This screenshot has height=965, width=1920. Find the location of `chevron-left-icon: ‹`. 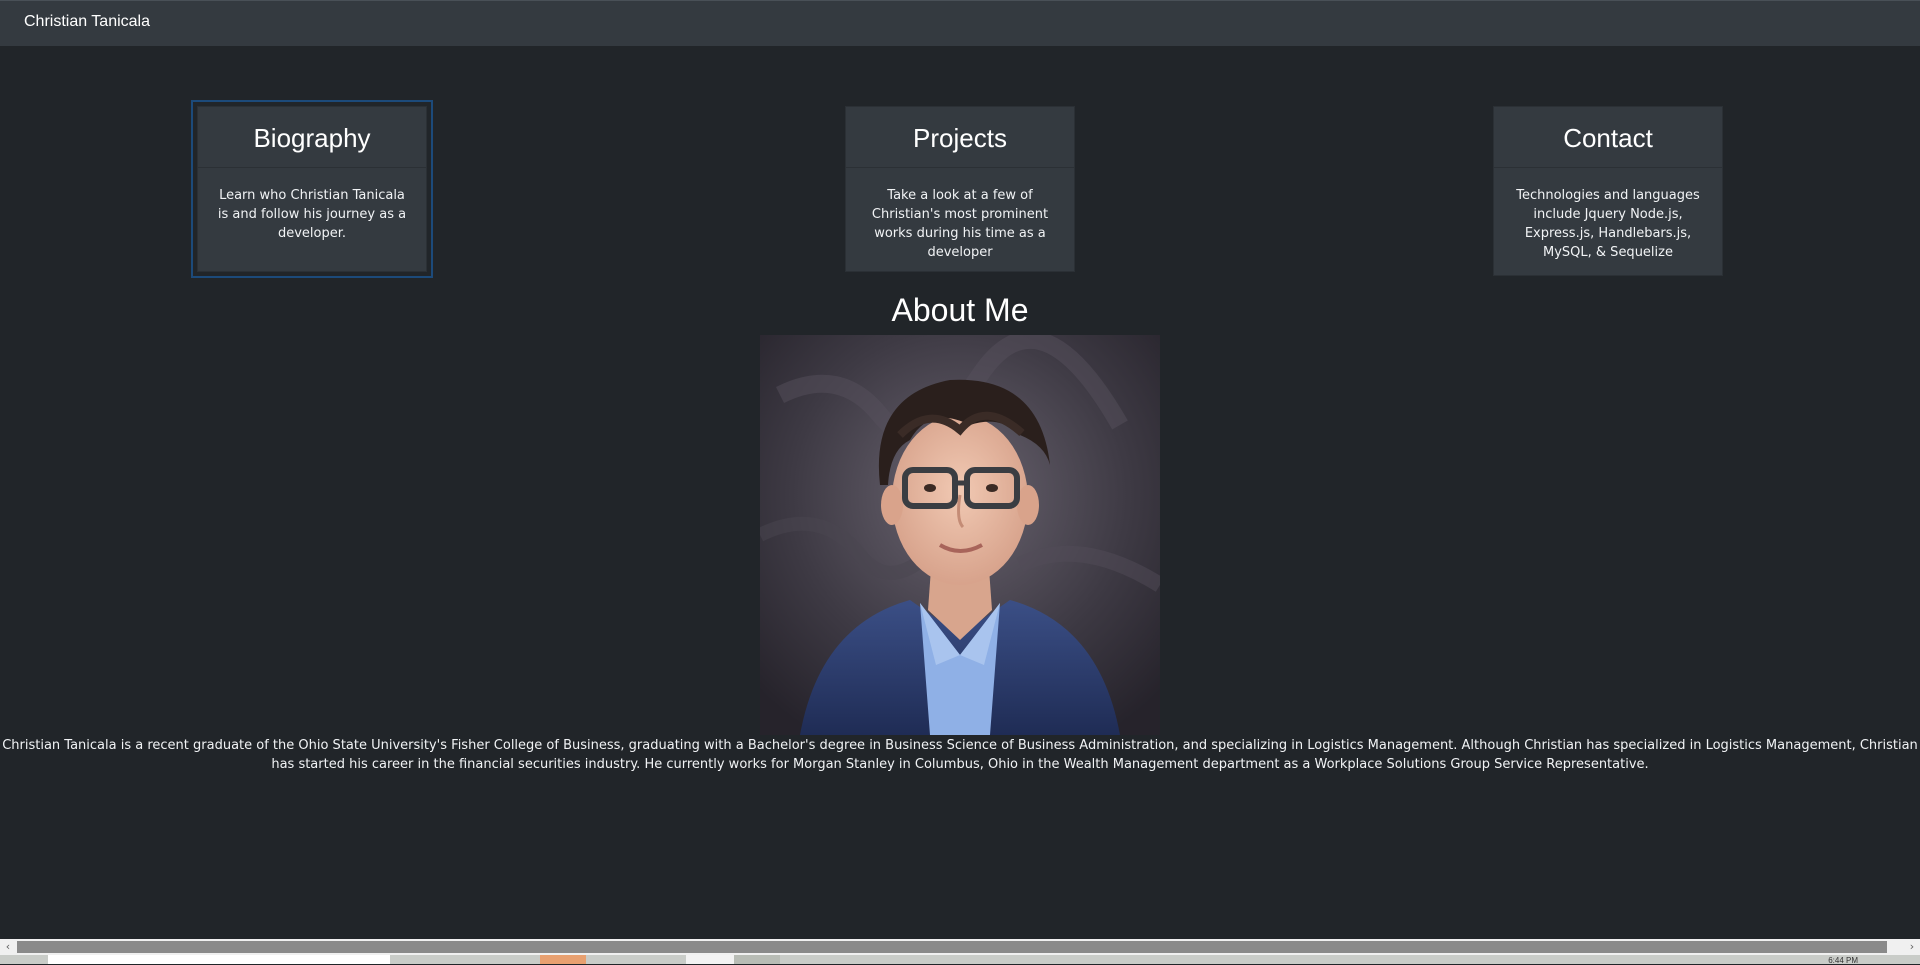

chevron-left-icon: ‹ is located at coordinates (8, 947).